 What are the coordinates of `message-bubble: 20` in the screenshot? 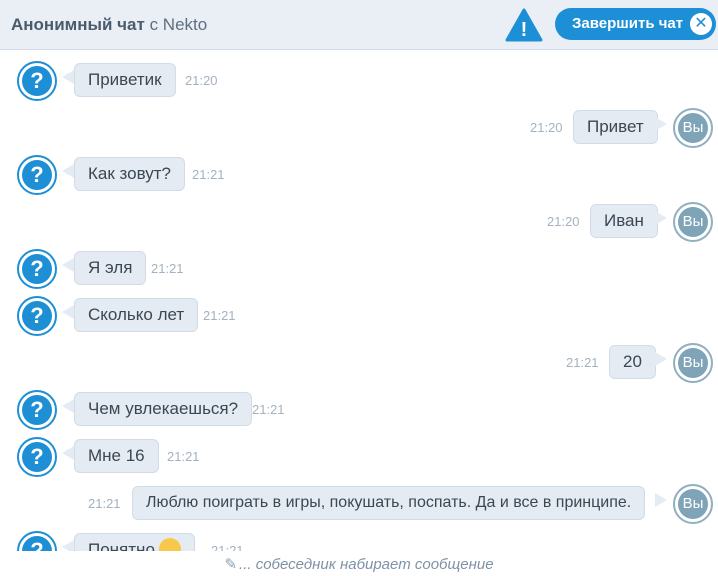 It's located at (632, 362).